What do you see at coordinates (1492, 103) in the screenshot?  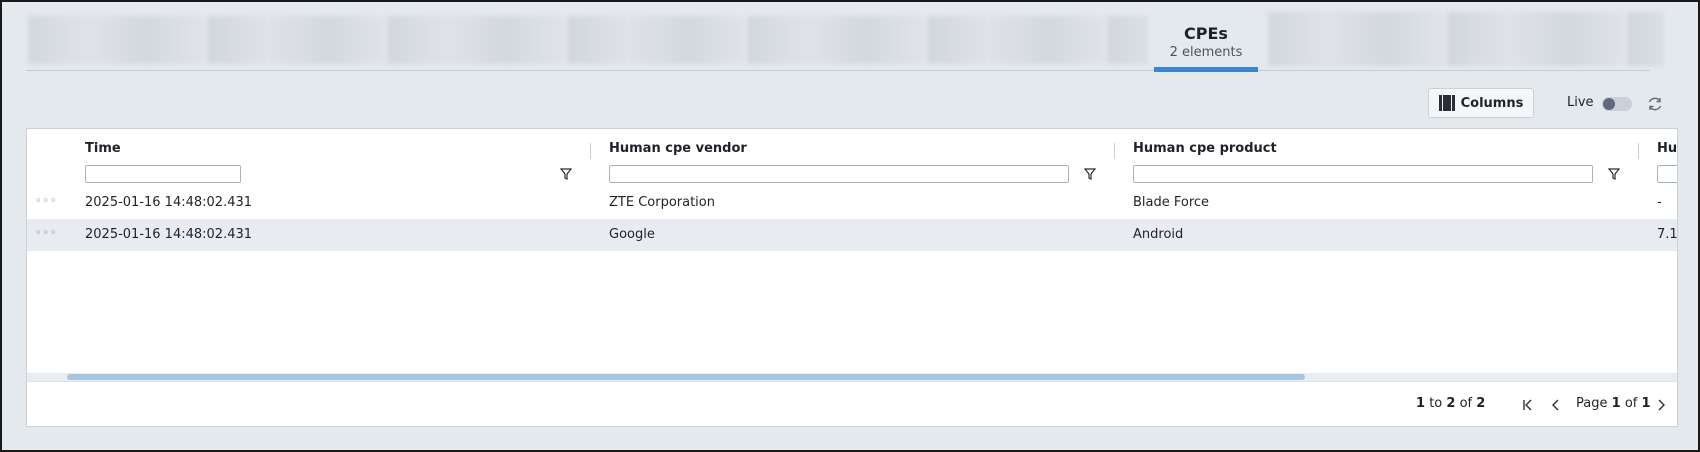 I see `columns-button-label: Columns` at bounding box center [1492, 103].